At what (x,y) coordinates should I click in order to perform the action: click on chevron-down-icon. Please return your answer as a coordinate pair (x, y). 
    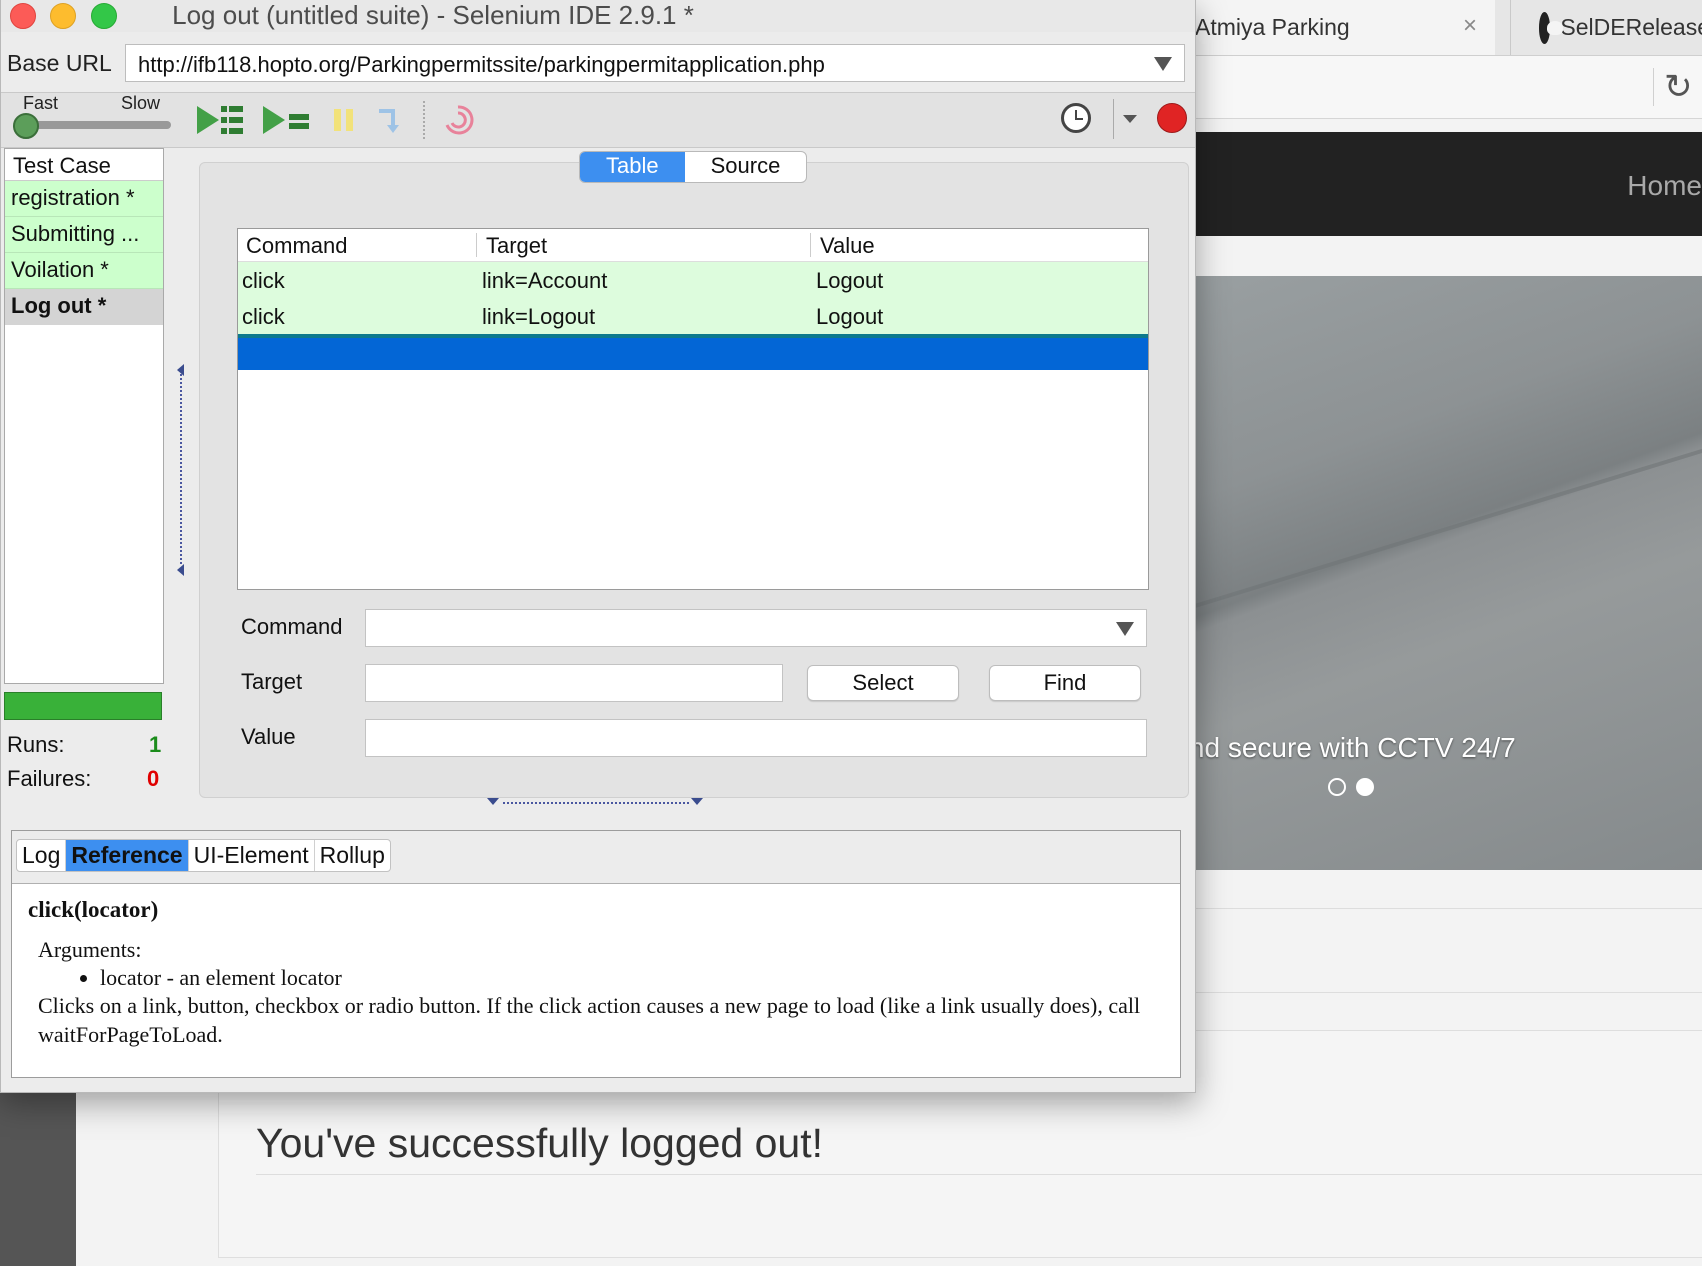
    Looking at the image, I should click on (1130, 119).